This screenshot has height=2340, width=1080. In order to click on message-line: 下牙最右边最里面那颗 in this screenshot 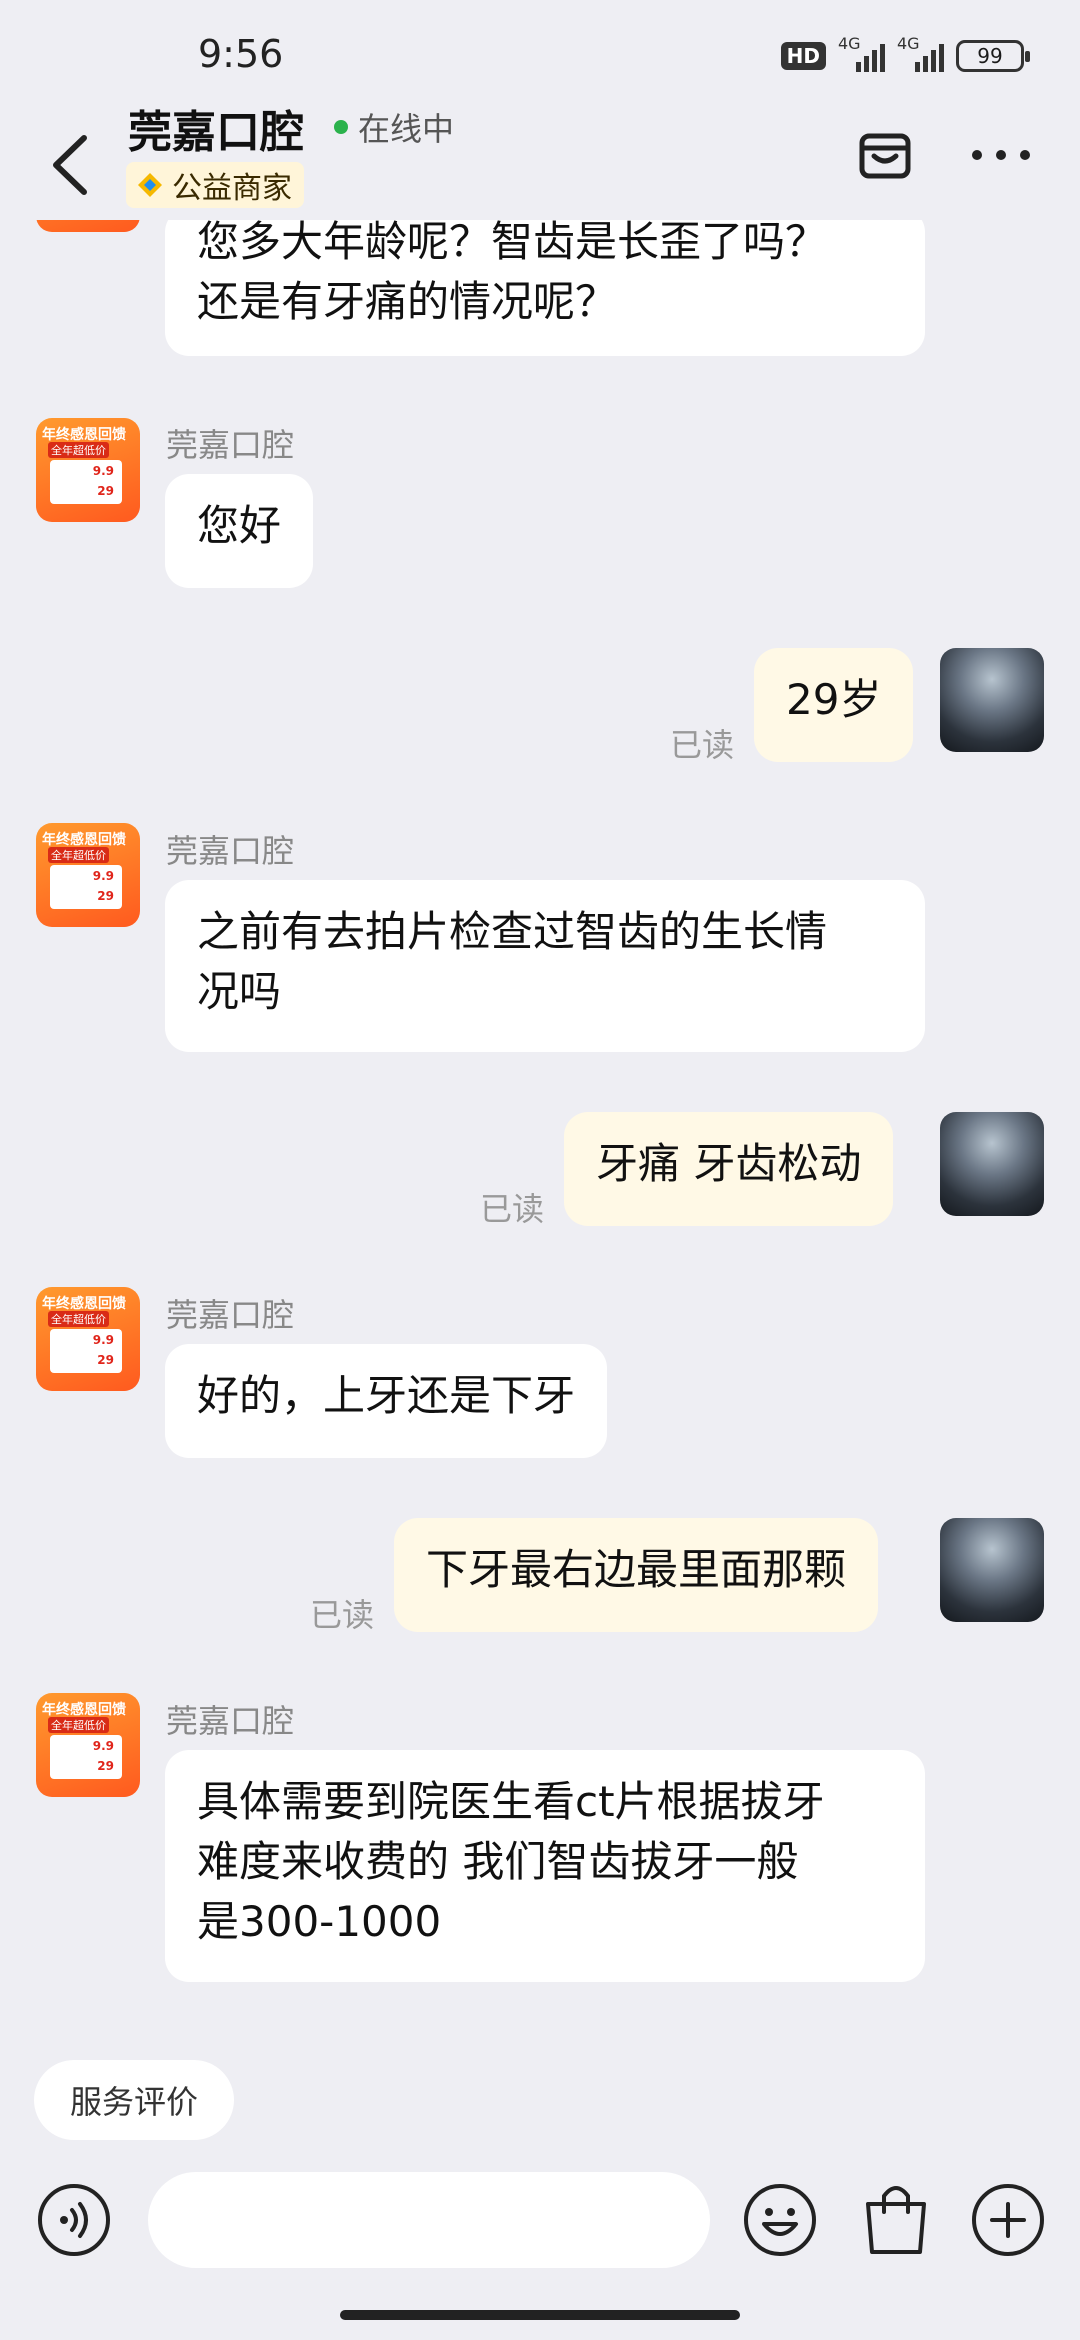, I will do `click(636, 1569)`.